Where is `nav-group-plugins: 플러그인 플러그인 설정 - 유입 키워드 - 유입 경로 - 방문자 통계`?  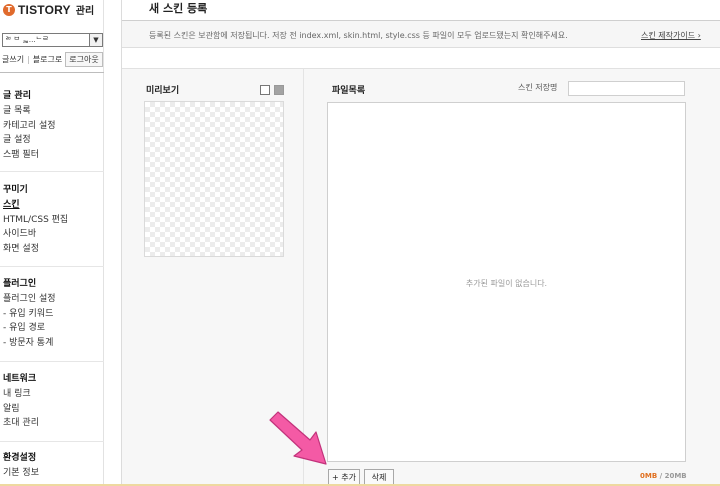
nav-group-plugins: 플러그인 플러그인 설정 - 유입 키워드 - 유입 경로 - 방문자 통계 is located at coordinates (29, 313).